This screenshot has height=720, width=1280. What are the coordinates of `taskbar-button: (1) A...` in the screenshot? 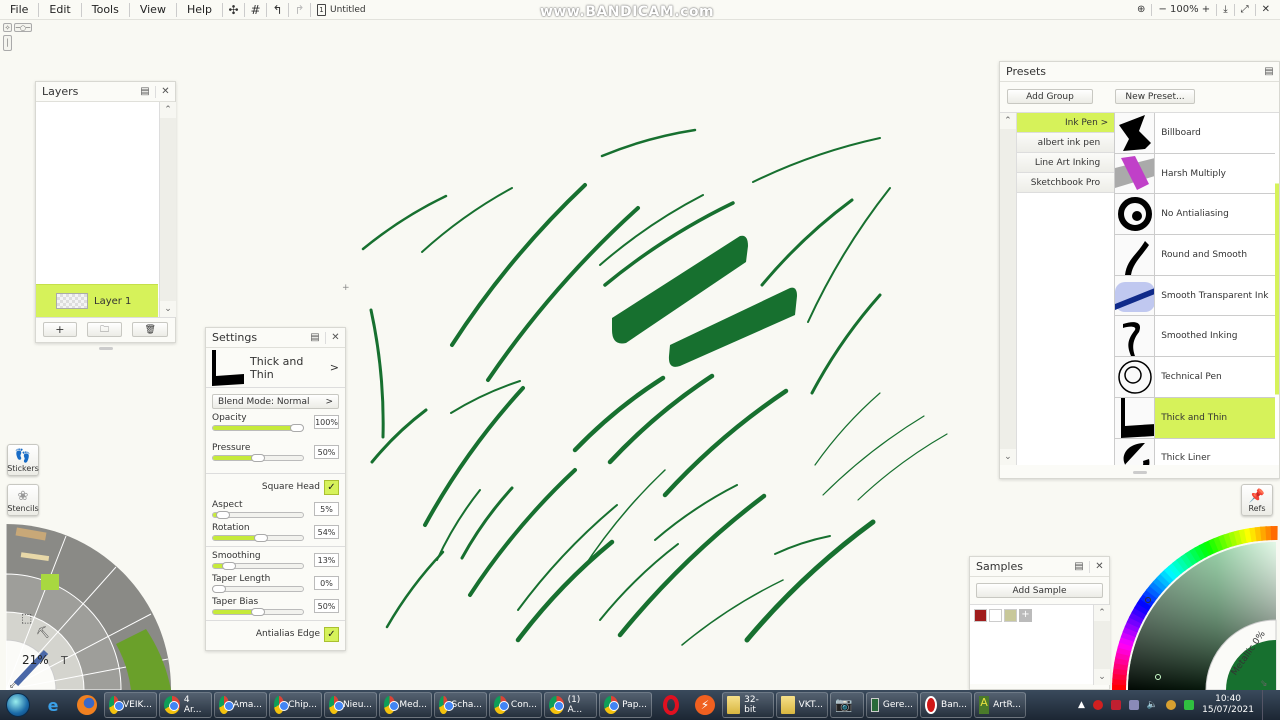 It's located at (570, 705).